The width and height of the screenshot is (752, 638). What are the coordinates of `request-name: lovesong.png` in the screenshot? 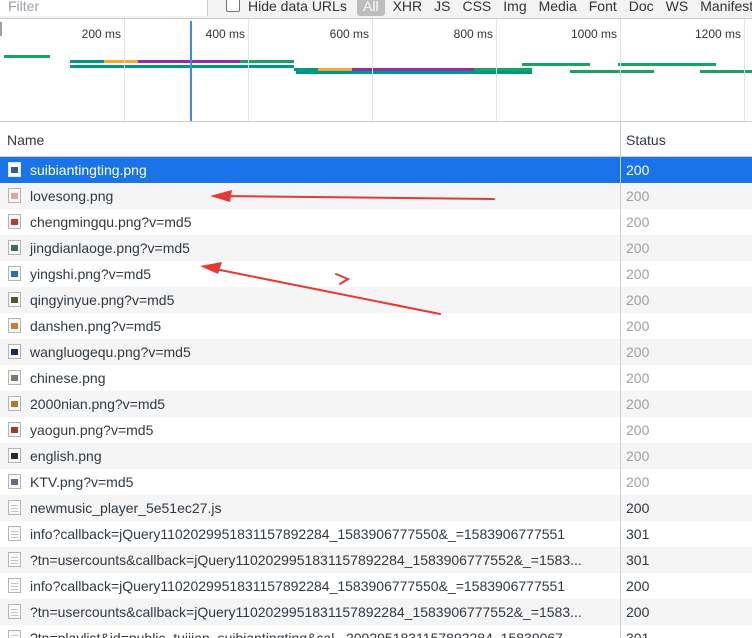 It's located at (310, 196).